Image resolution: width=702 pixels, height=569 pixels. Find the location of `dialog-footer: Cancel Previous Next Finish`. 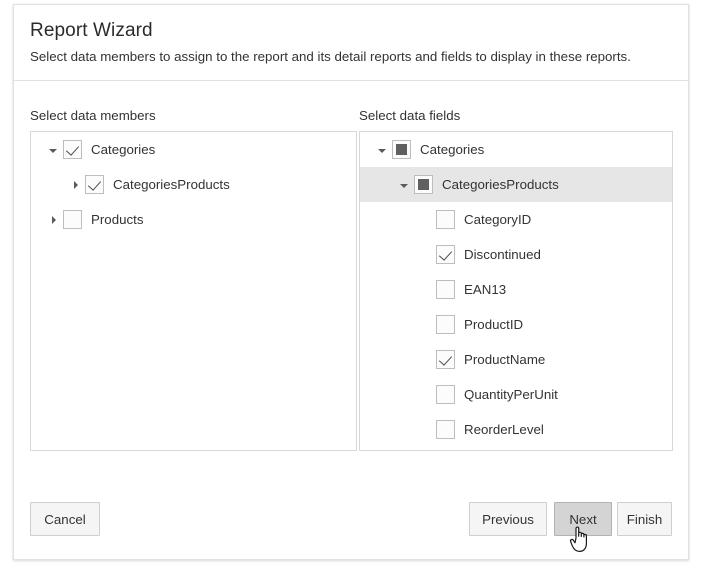

dialog-footer: Cancel Previous Next Finish is located at coordinates (351, 519).